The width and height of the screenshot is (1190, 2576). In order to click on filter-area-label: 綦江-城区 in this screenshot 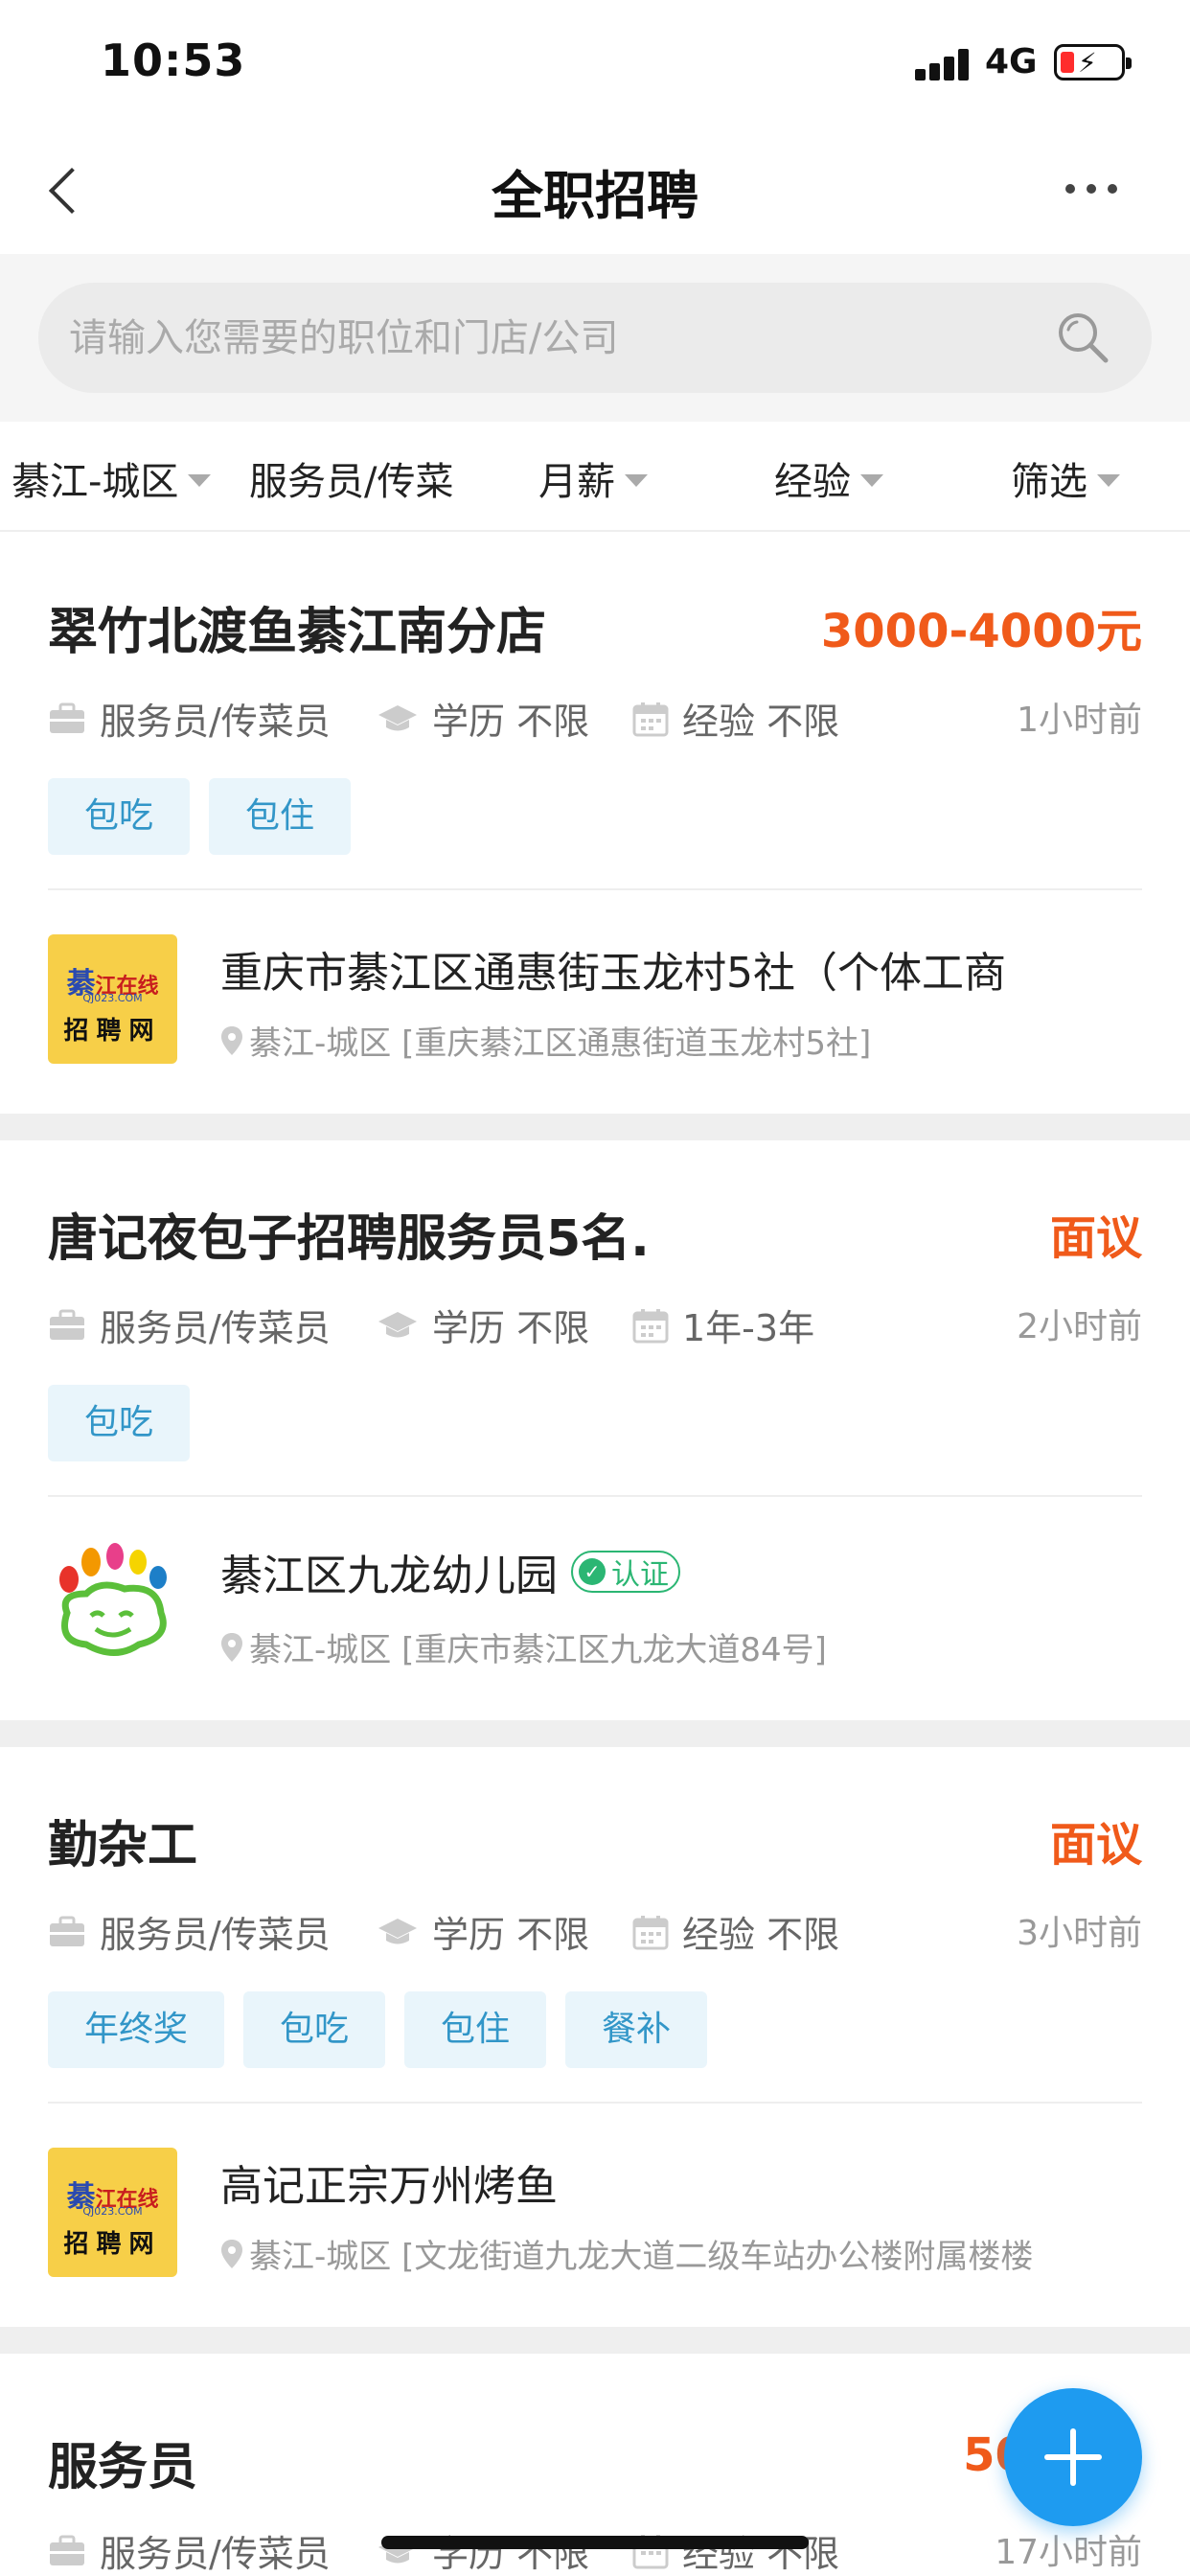, I will do `click(95, 482)`.